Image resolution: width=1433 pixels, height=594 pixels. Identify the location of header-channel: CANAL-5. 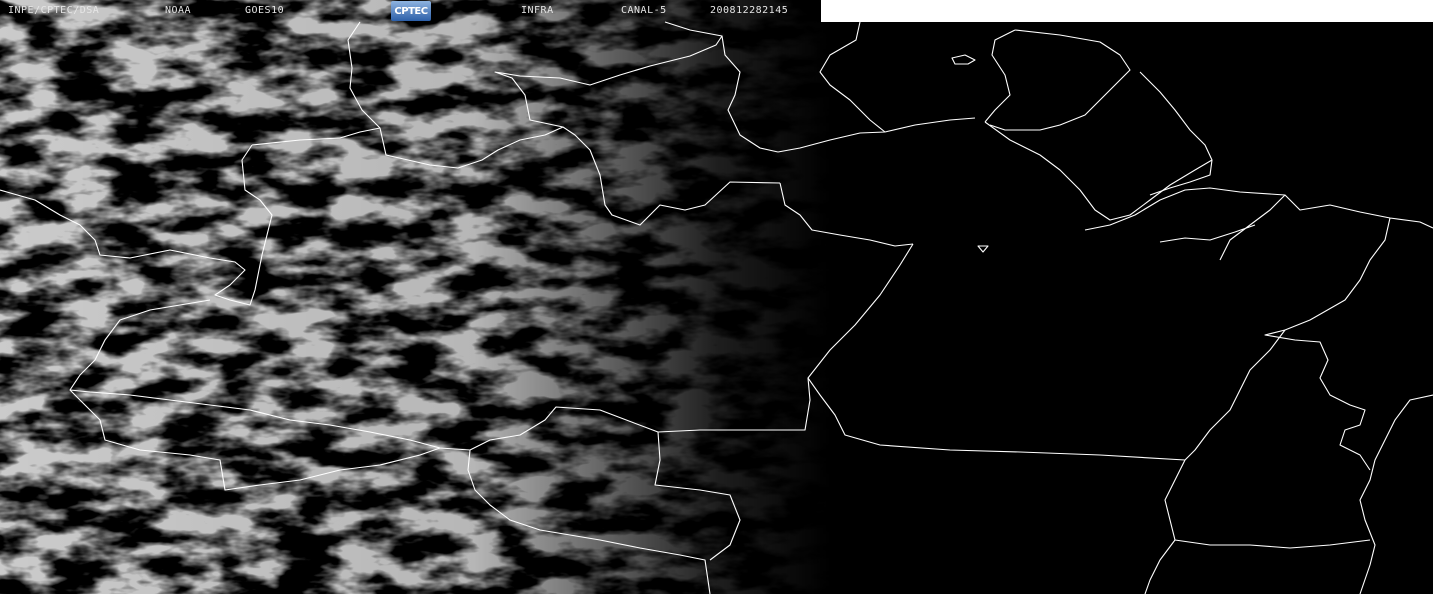
(644, 10).